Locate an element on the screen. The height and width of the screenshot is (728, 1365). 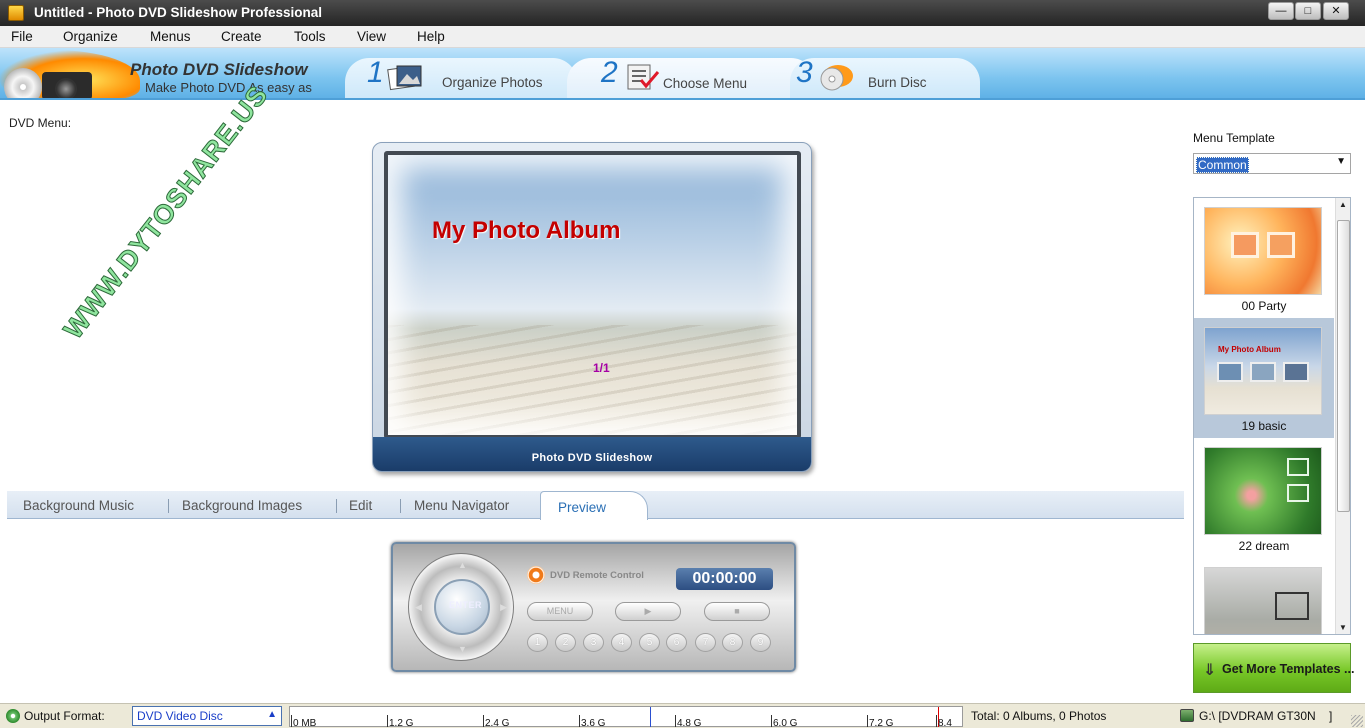
chevron-up-icon: ▲ is located at coordinates (272, 714).